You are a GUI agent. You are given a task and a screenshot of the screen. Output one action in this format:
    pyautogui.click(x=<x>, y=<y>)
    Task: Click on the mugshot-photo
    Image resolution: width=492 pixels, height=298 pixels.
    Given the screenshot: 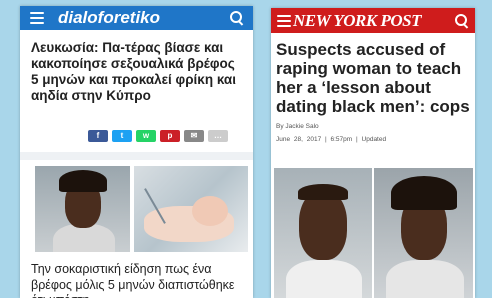 What is the action you would take?
    pyautogui.click(x=82, y=209)
    